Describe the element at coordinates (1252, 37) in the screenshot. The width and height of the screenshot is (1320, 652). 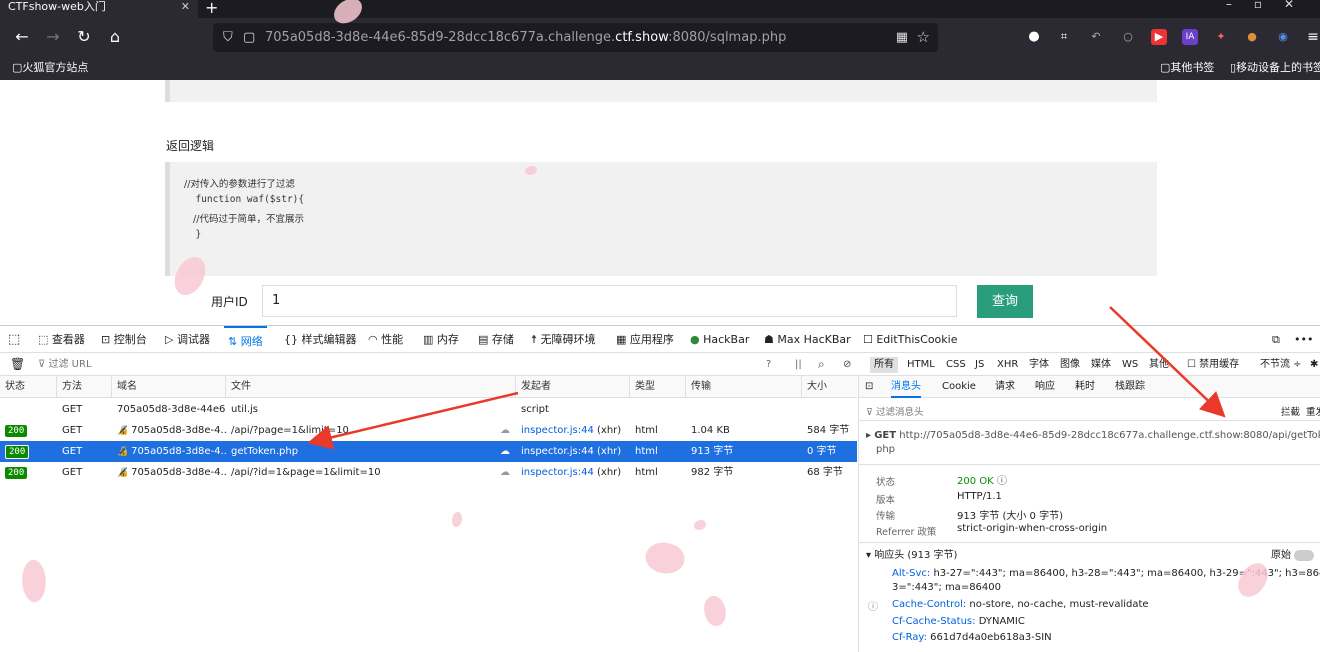
I see `cookie-icon: ●` at that location.